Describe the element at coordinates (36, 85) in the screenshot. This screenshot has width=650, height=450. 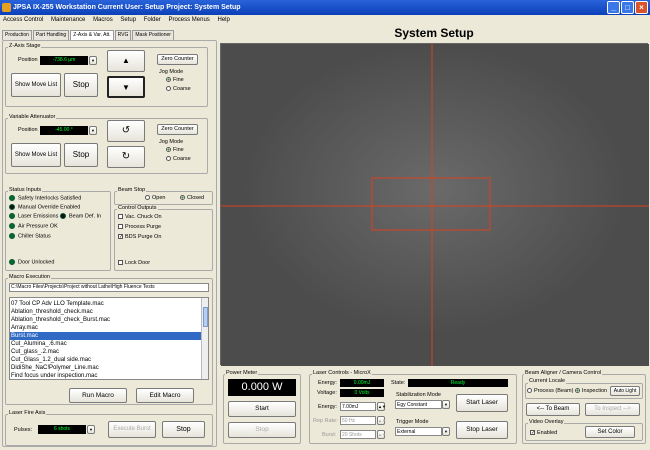
I see `zaxis-show-move-list-button: Show Move List` at that location.